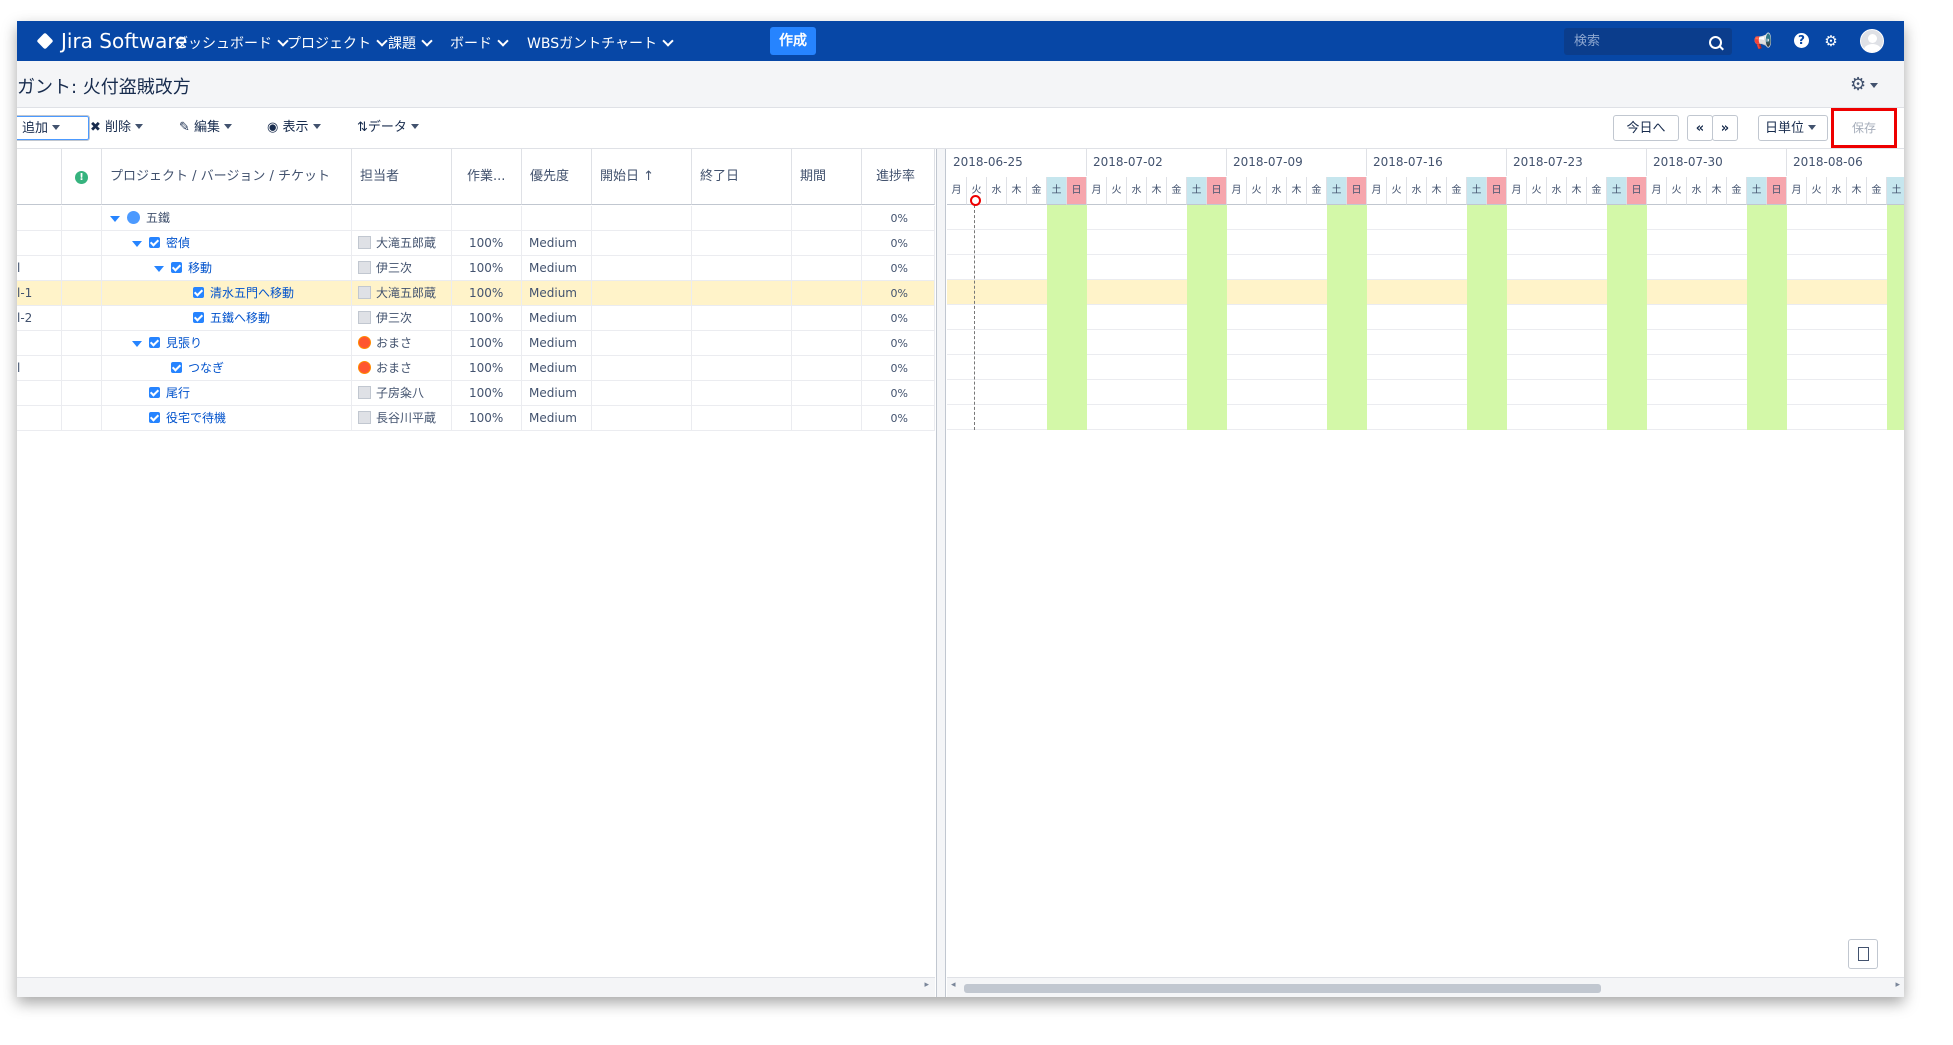 This screenshot has width=1953, height=1045. I want to click on column-header-priority: 優先度, so click(557, 177).